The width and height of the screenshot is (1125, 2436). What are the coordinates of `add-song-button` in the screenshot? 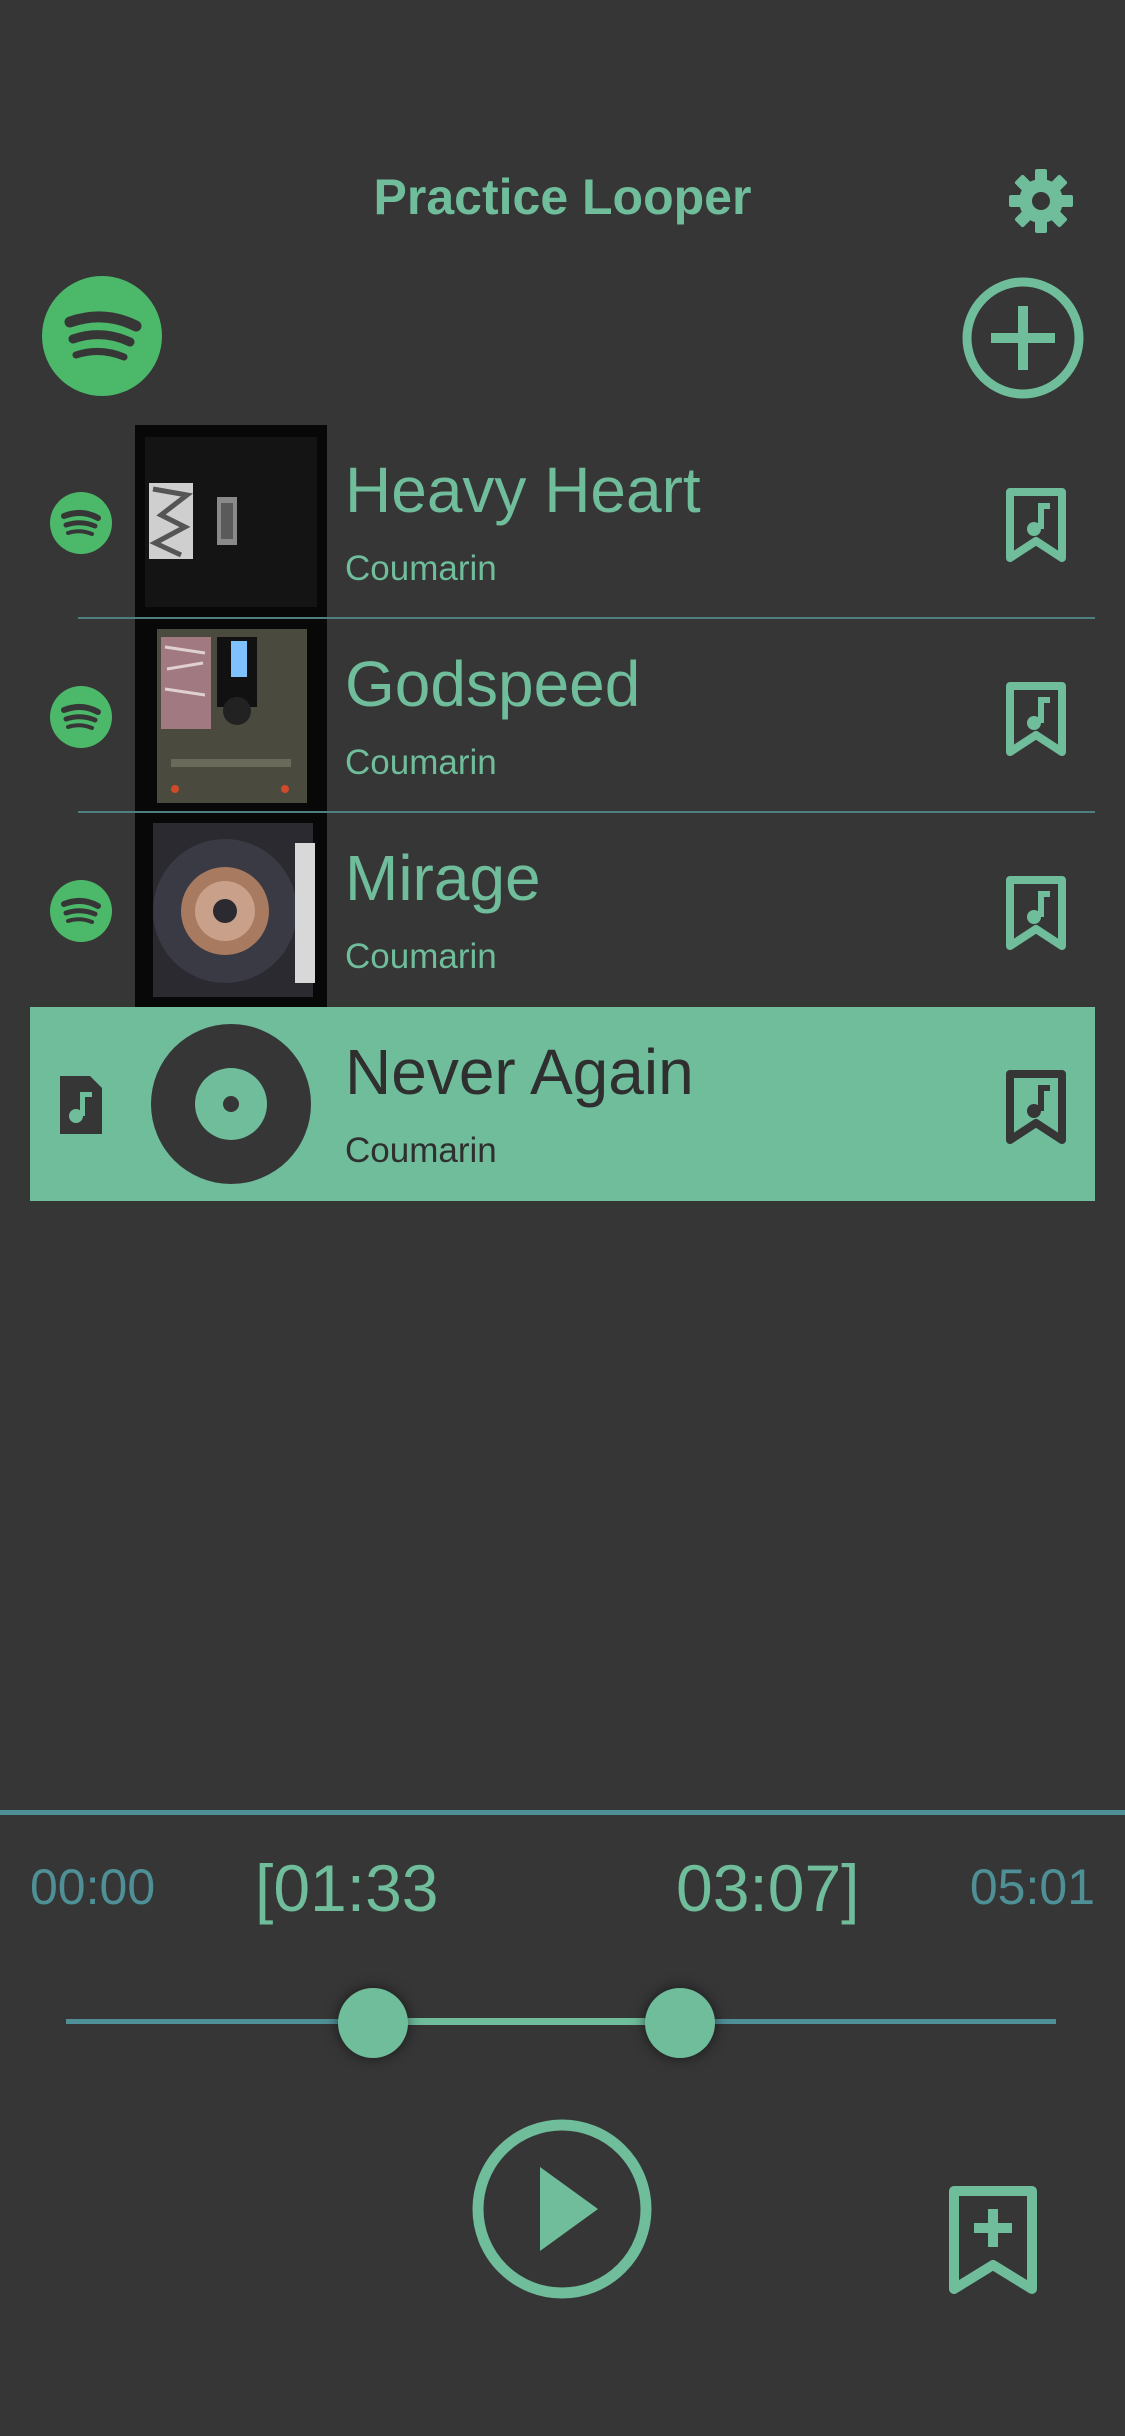 It's located at (1023, 338).